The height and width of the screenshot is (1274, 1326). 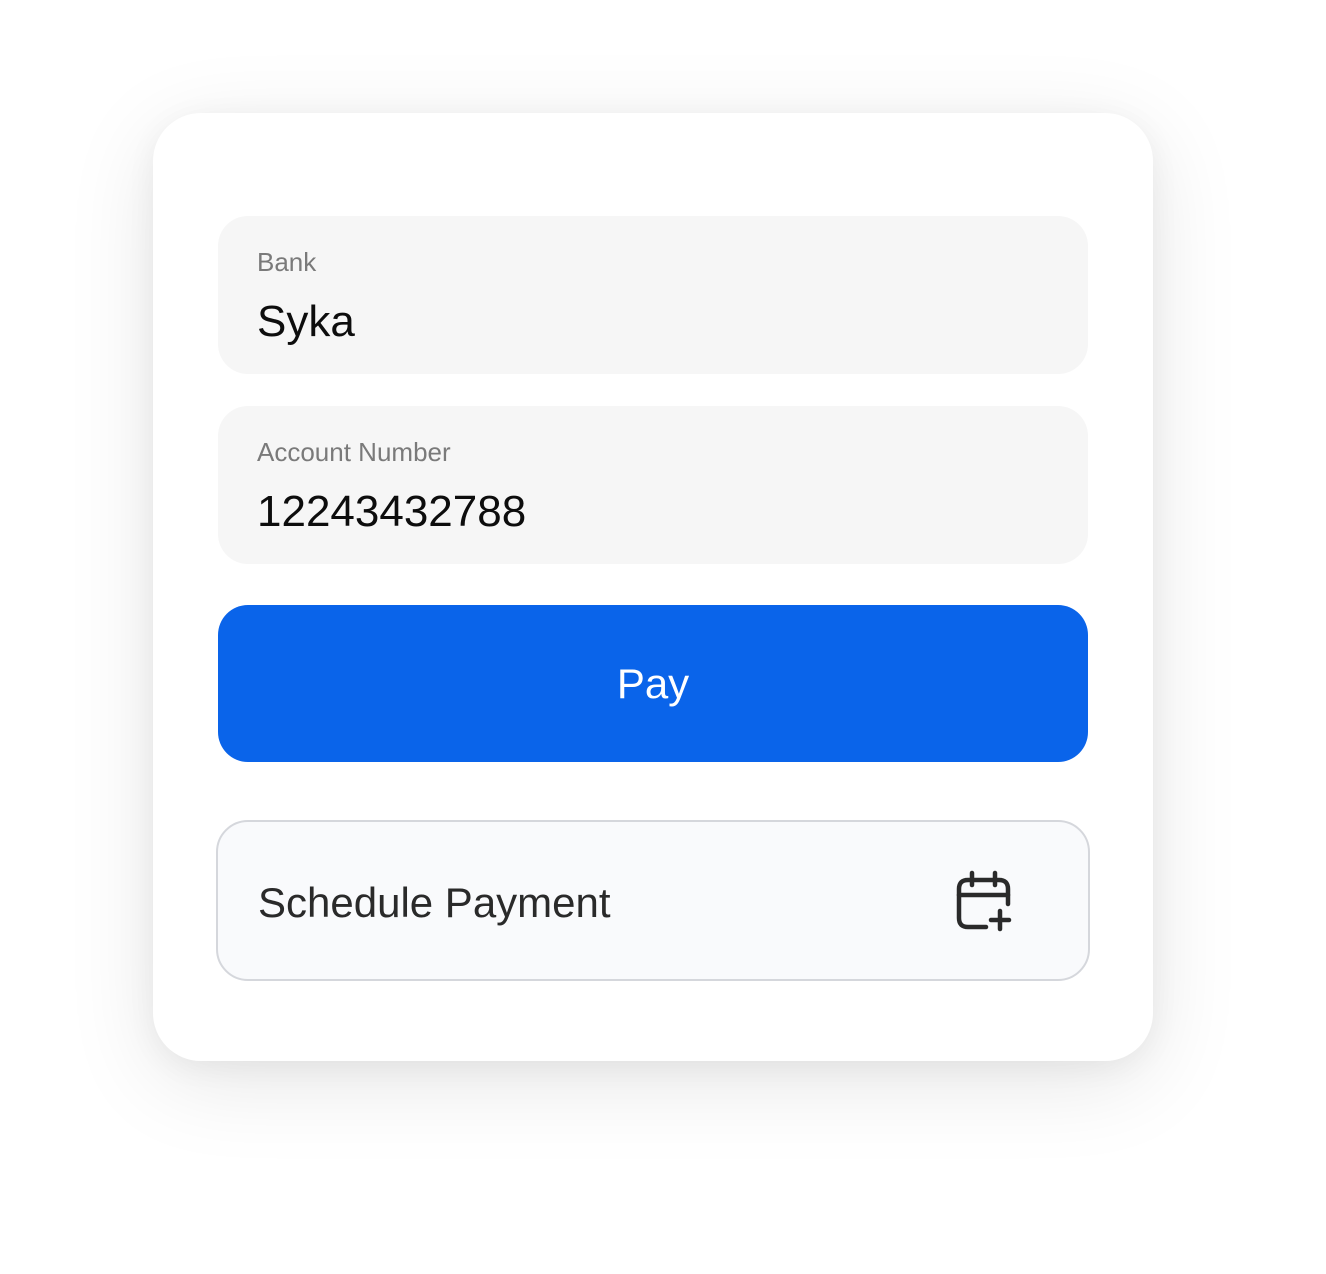 I want to click on bank-field: Bank Syka, so click(x=653, y=295).